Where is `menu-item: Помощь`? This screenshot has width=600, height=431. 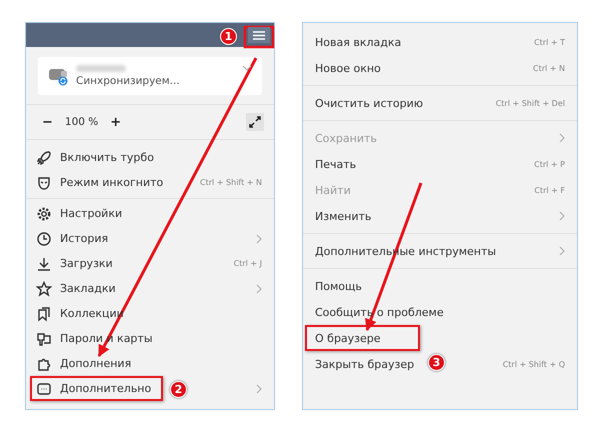
menu-item: Помощь is located at coordinates (338, 286).